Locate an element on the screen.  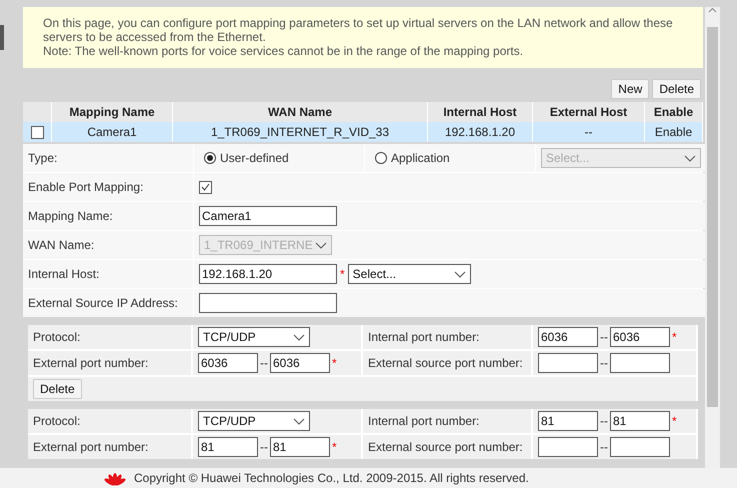
column-header: Mapping Name is located at coordinates (112, 112).